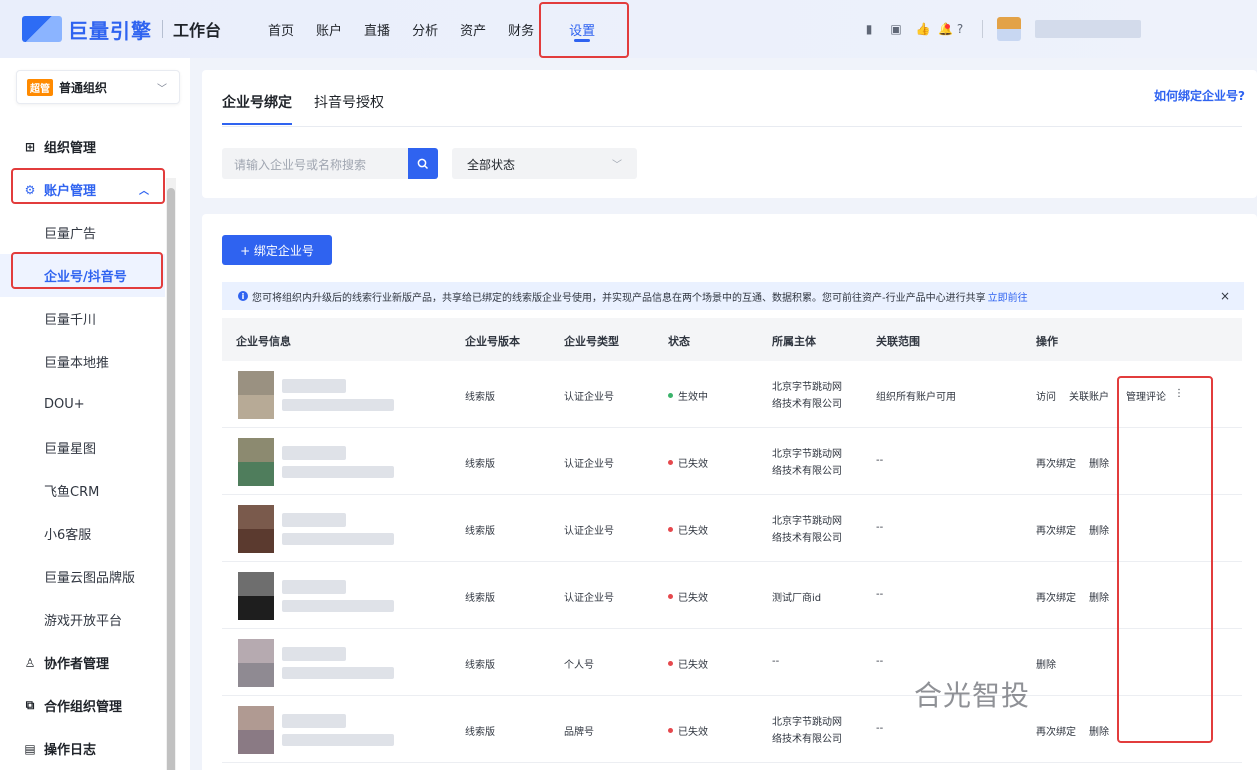  I want to click on status-select: 全部状态 ﹀, so click(544, 163).